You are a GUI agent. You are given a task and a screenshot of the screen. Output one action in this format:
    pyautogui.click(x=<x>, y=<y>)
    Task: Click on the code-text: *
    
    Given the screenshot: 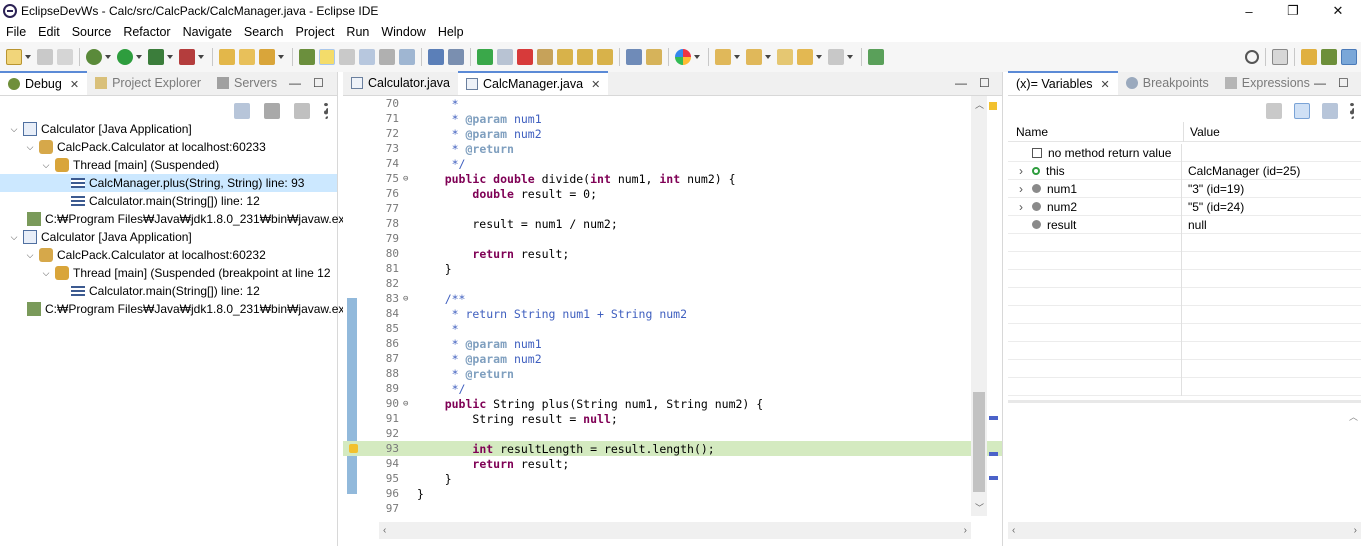 What is the action you would take?
    pyautogui.click(x=436, y=104)
    